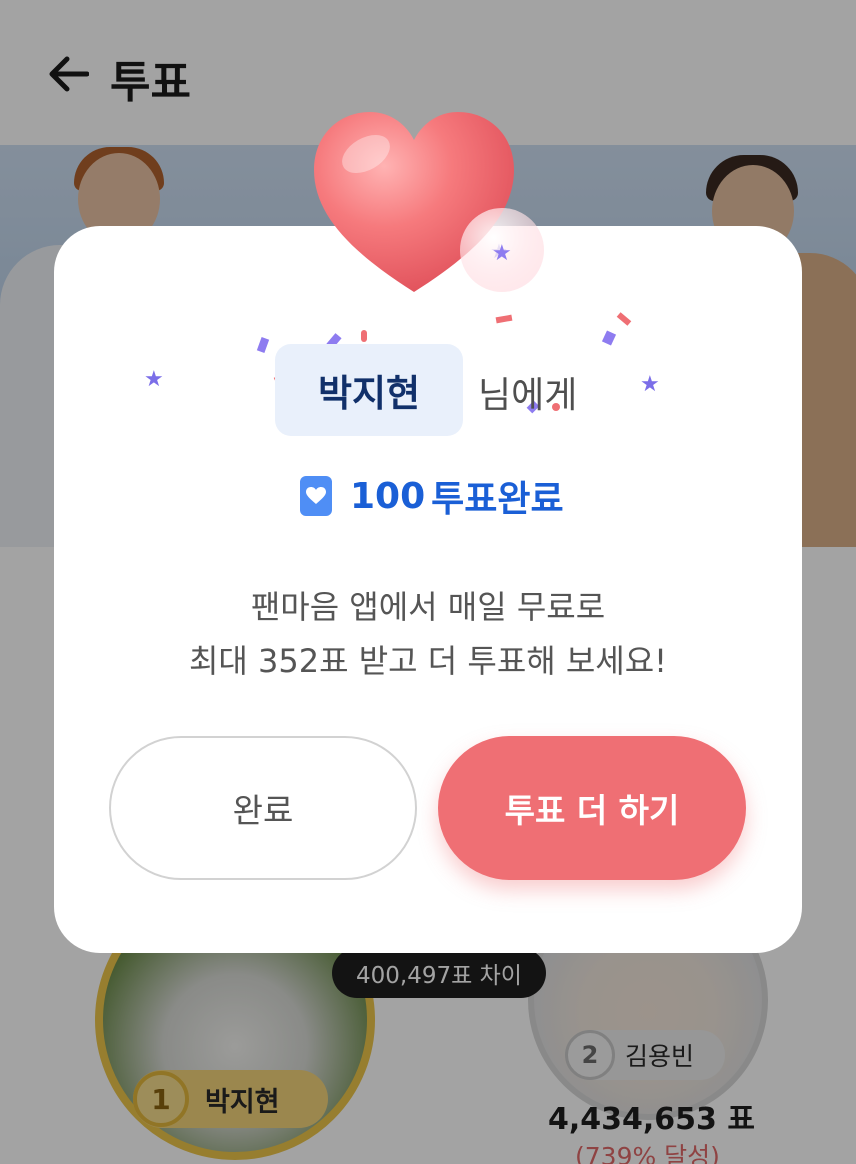 This screenshot has height=1164, width=856. What do you see at coordinates (428, 661) in the screenshot?
I see `description-line-2: 최대 352표 받고 더 투표해 보세요!` at bounding box center [428, 661].